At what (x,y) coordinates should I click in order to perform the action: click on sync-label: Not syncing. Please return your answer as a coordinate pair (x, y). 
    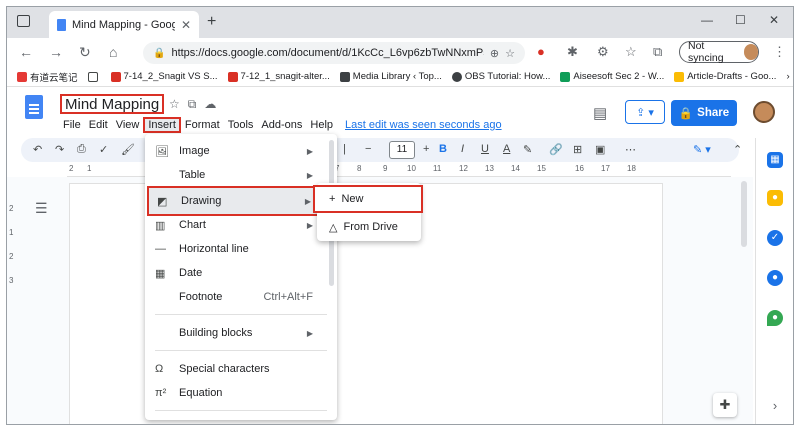
    Looking at the image, I should click on (706, 52).